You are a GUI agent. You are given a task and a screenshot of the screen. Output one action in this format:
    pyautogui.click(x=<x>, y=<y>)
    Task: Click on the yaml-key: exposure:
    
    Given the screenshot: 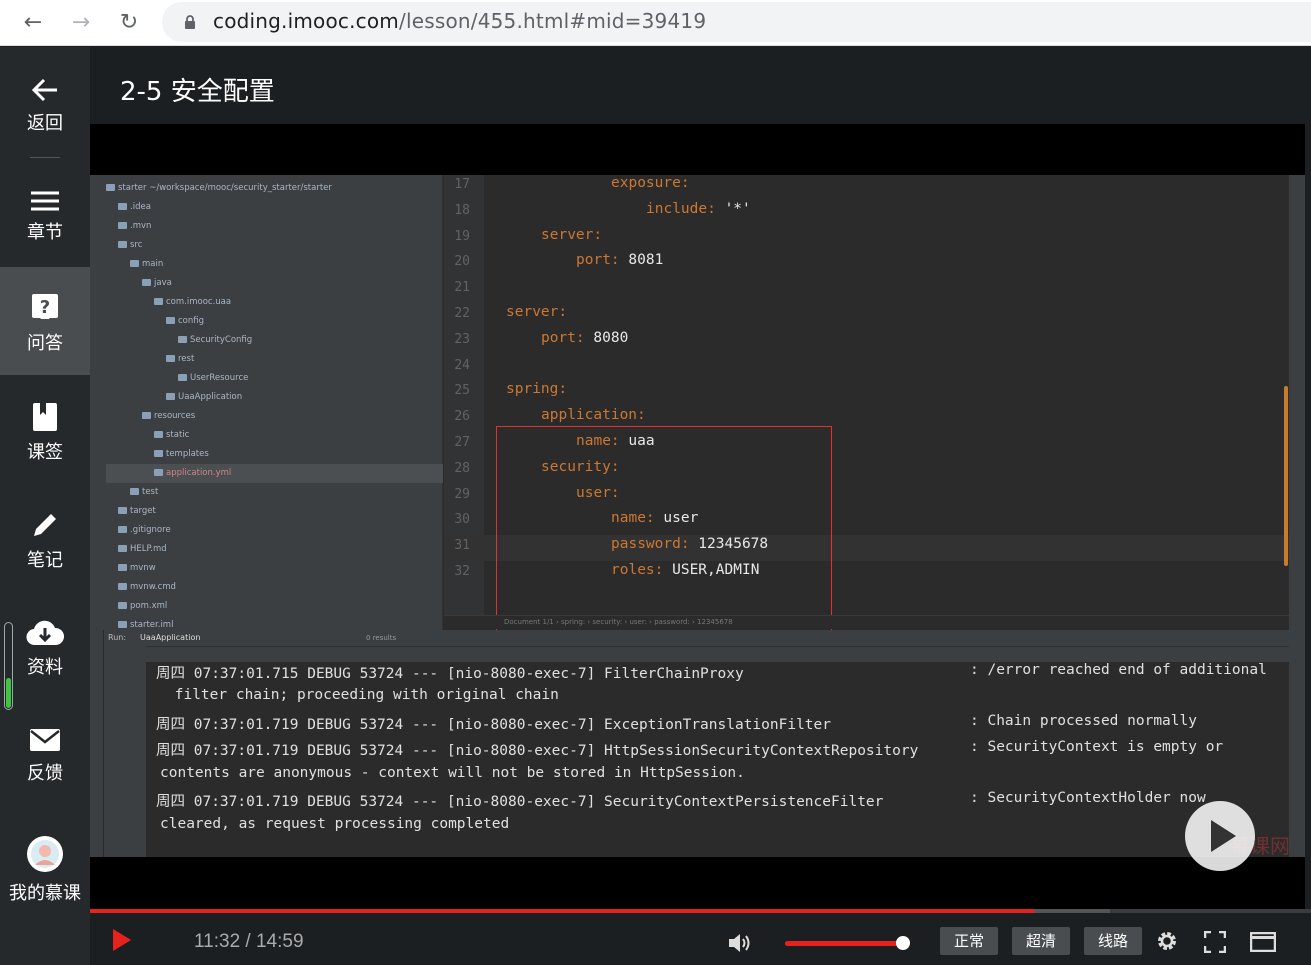 What is the action you would take?
    pyautogui.click(x=650, y=183)
    